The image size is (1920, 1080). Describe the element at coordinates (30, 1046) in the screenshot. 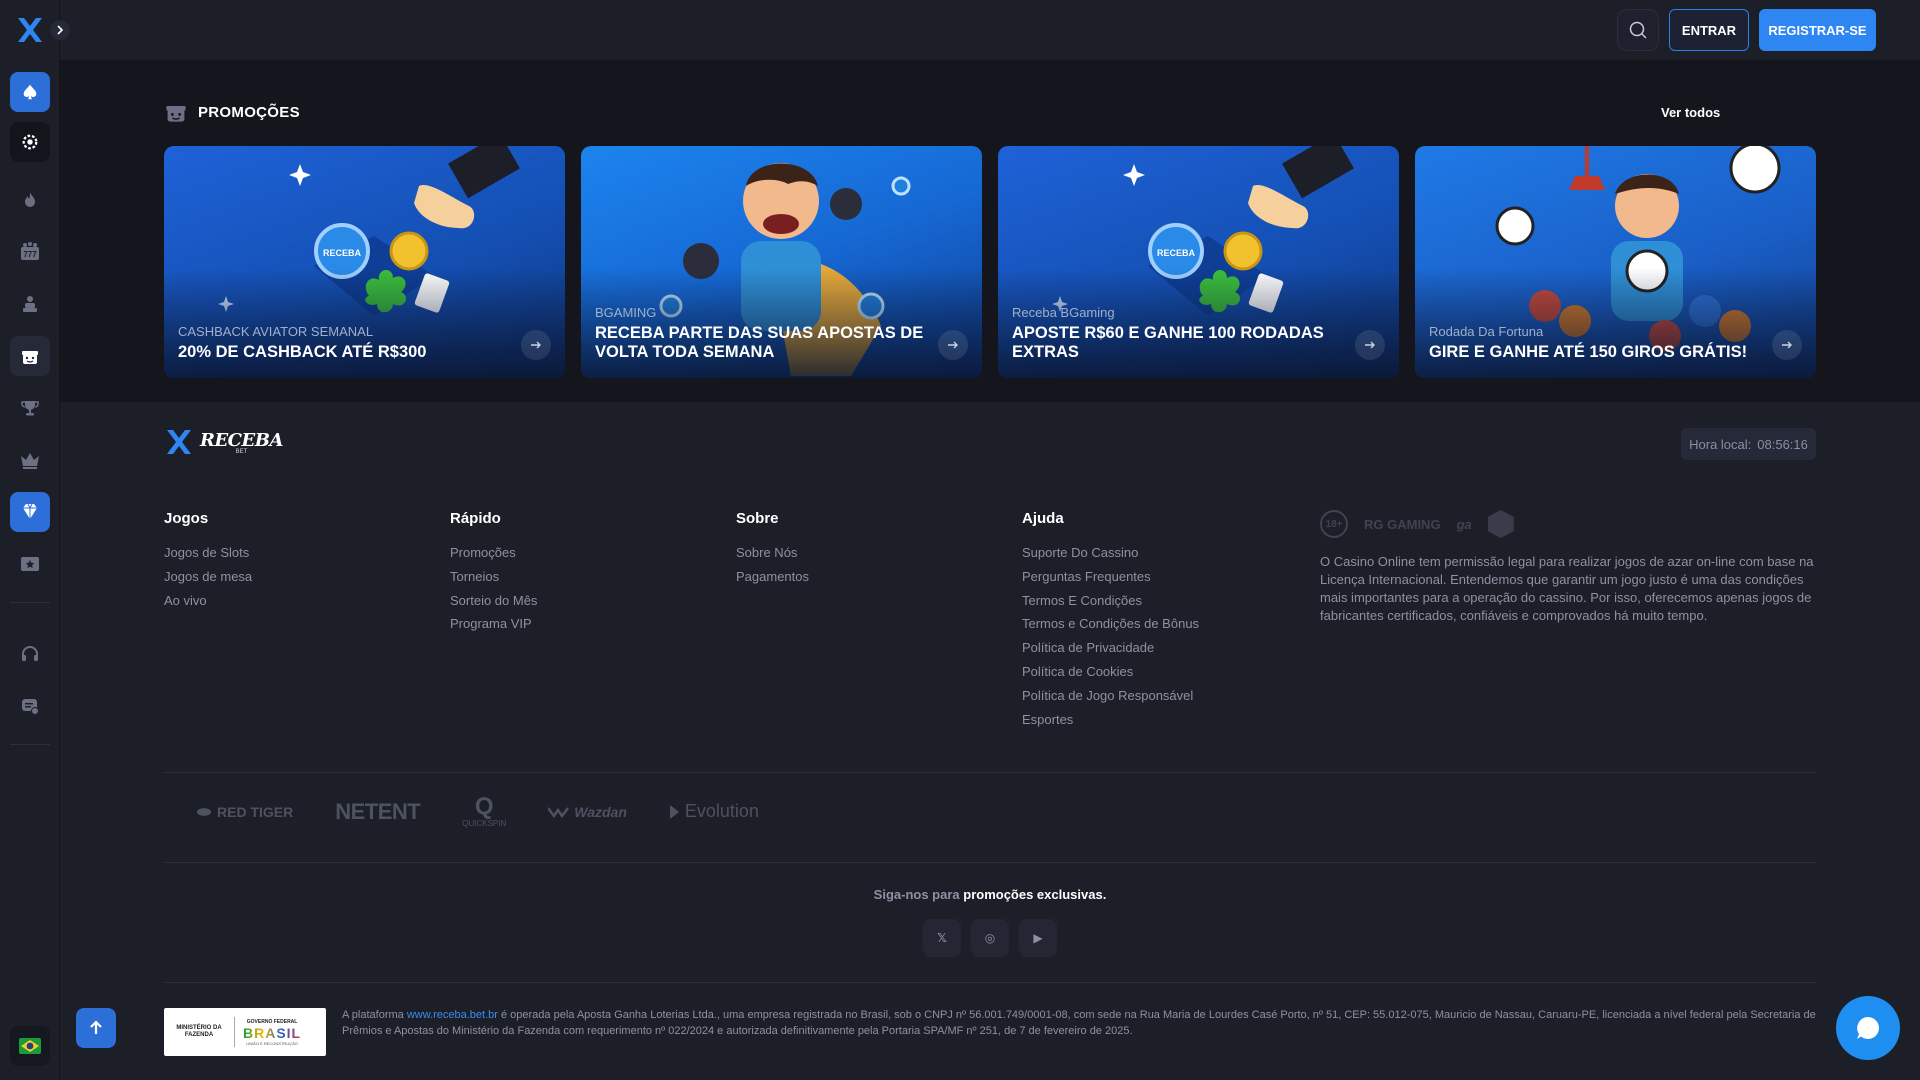

I see `language-selector` at that location.